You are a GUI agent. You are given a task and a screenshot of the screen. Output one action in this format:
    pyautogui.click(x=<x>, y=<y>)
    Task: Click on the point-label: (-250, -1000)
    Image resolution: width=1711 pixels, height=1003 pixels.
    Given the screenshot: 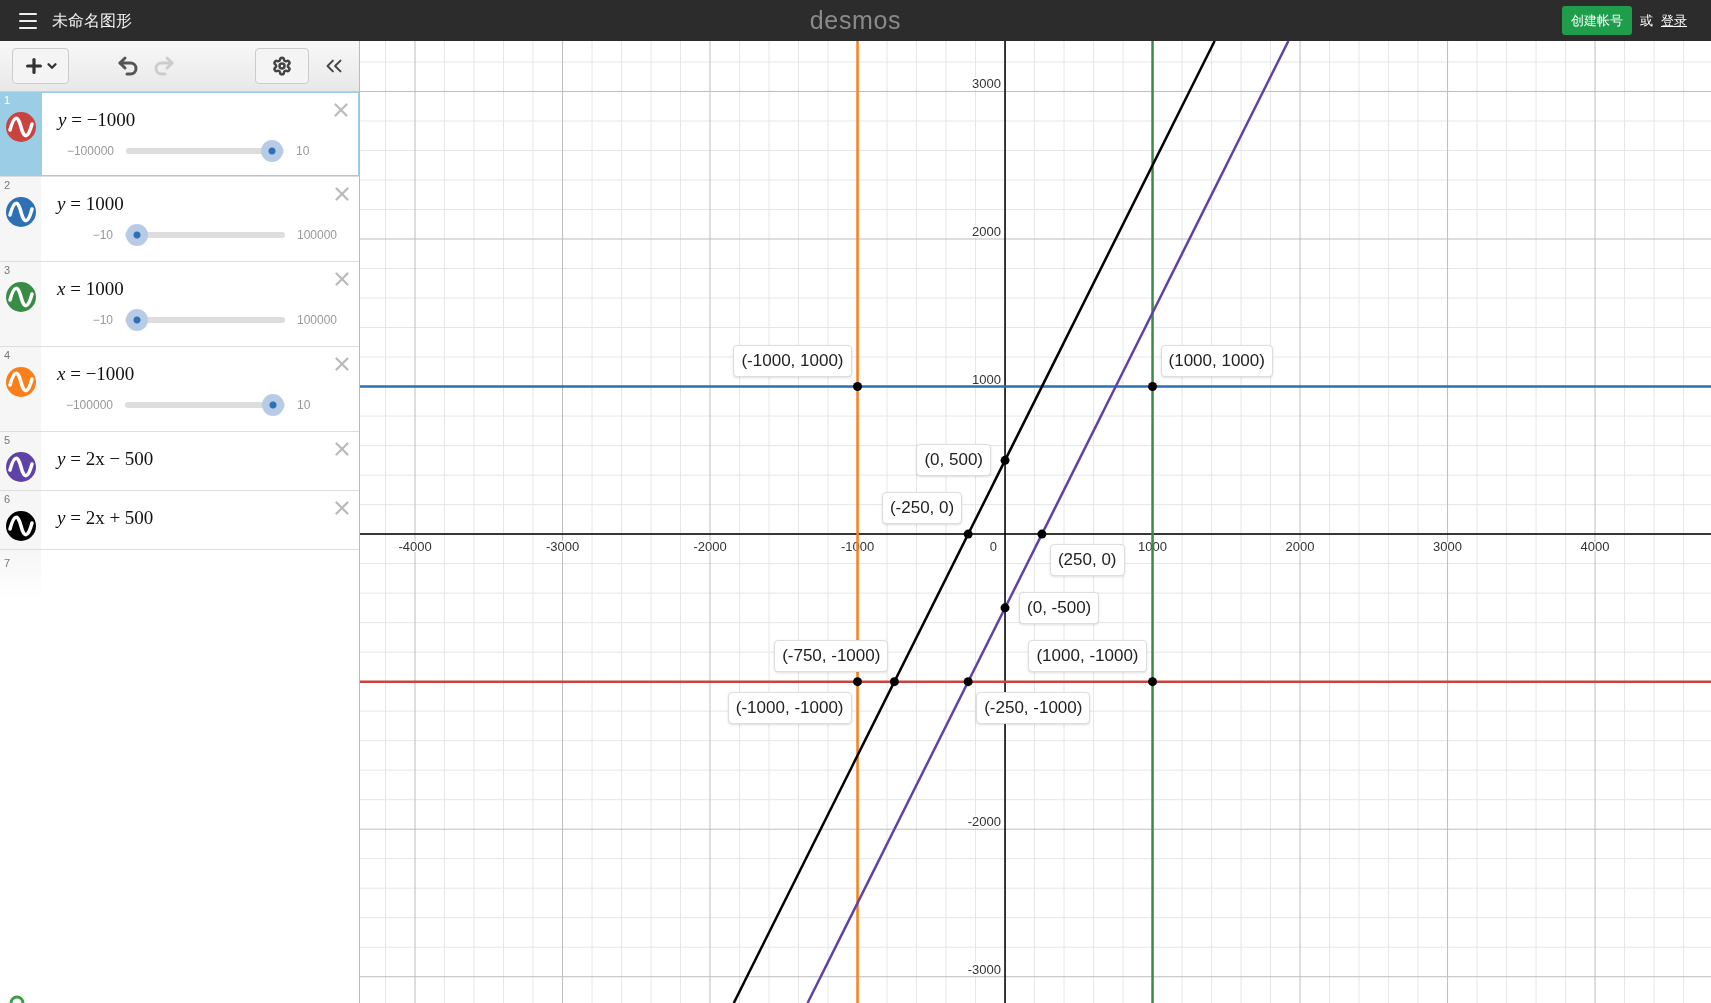 What is the action you would take?
    pyautogui.click(x=1033, y=707)
    